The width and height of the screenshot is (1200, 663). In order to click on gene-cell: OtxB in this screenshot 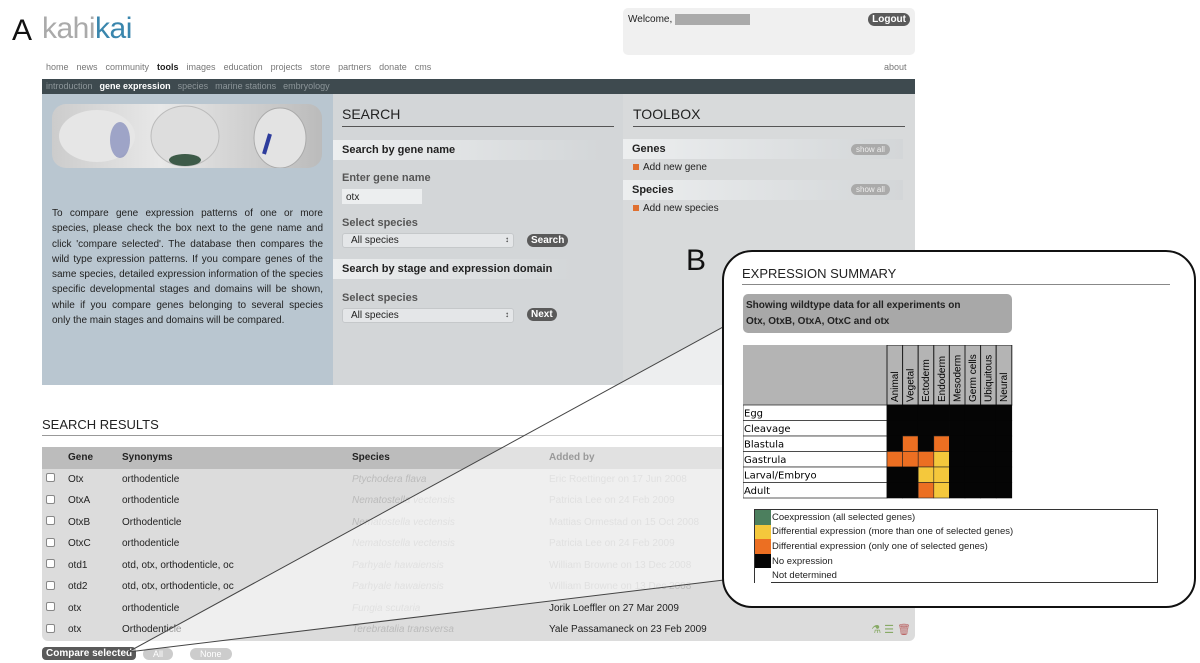, I will do `click(91, 523)`.